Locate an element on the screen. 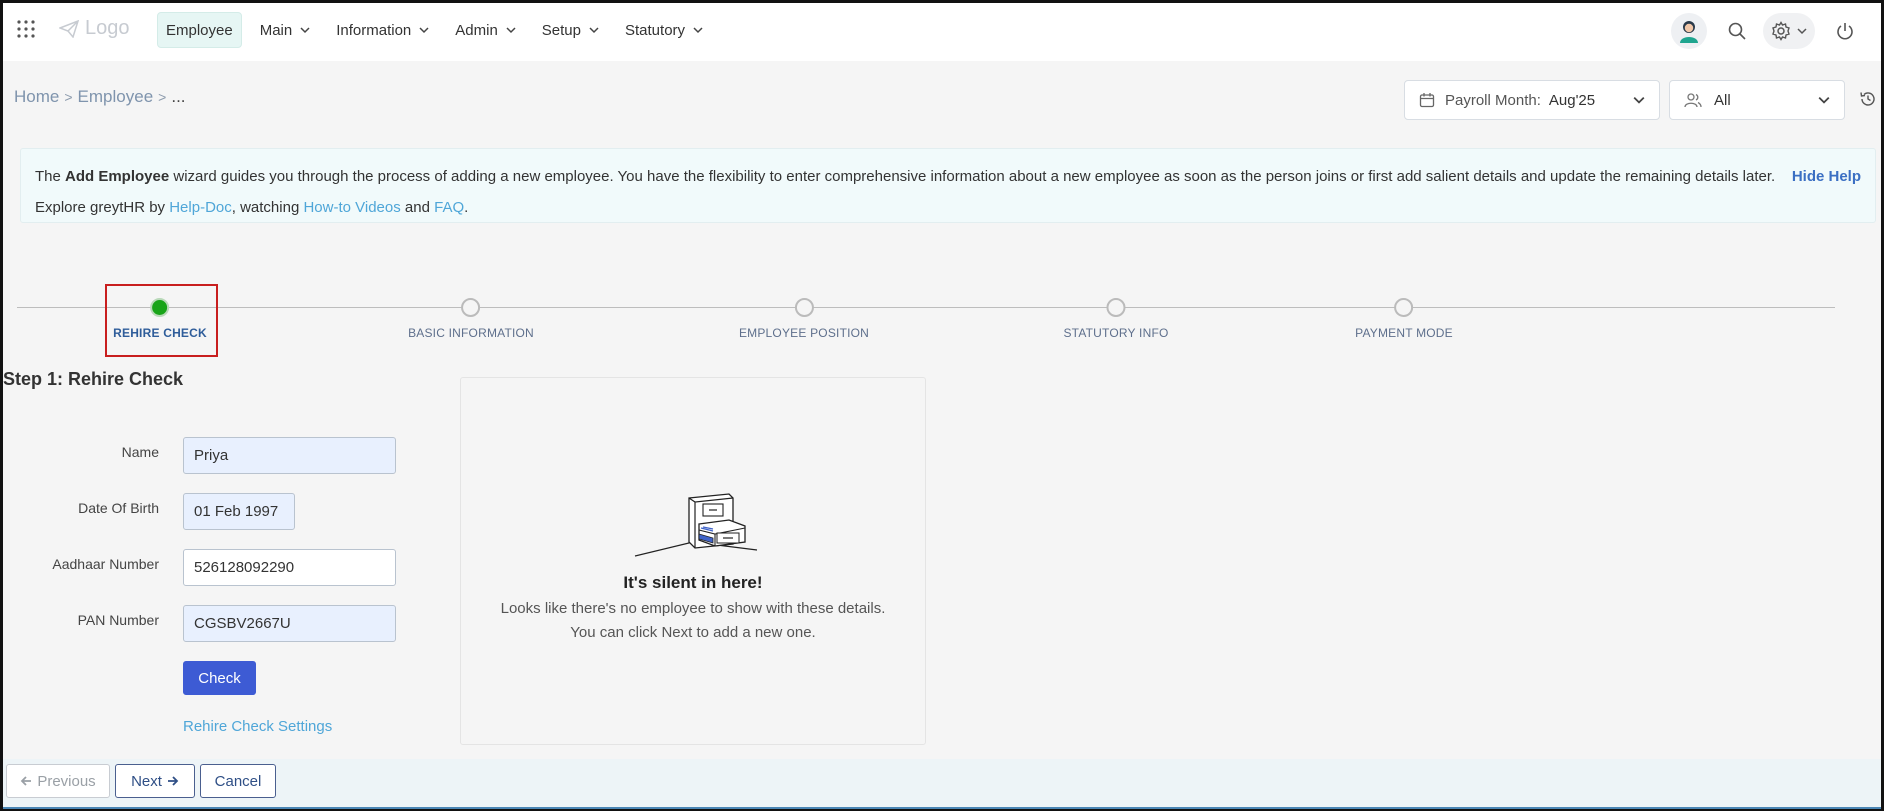 The height and width of the screenshot is (811, 1884). cancel-label: Cancel is located at coordinates (238, 781).